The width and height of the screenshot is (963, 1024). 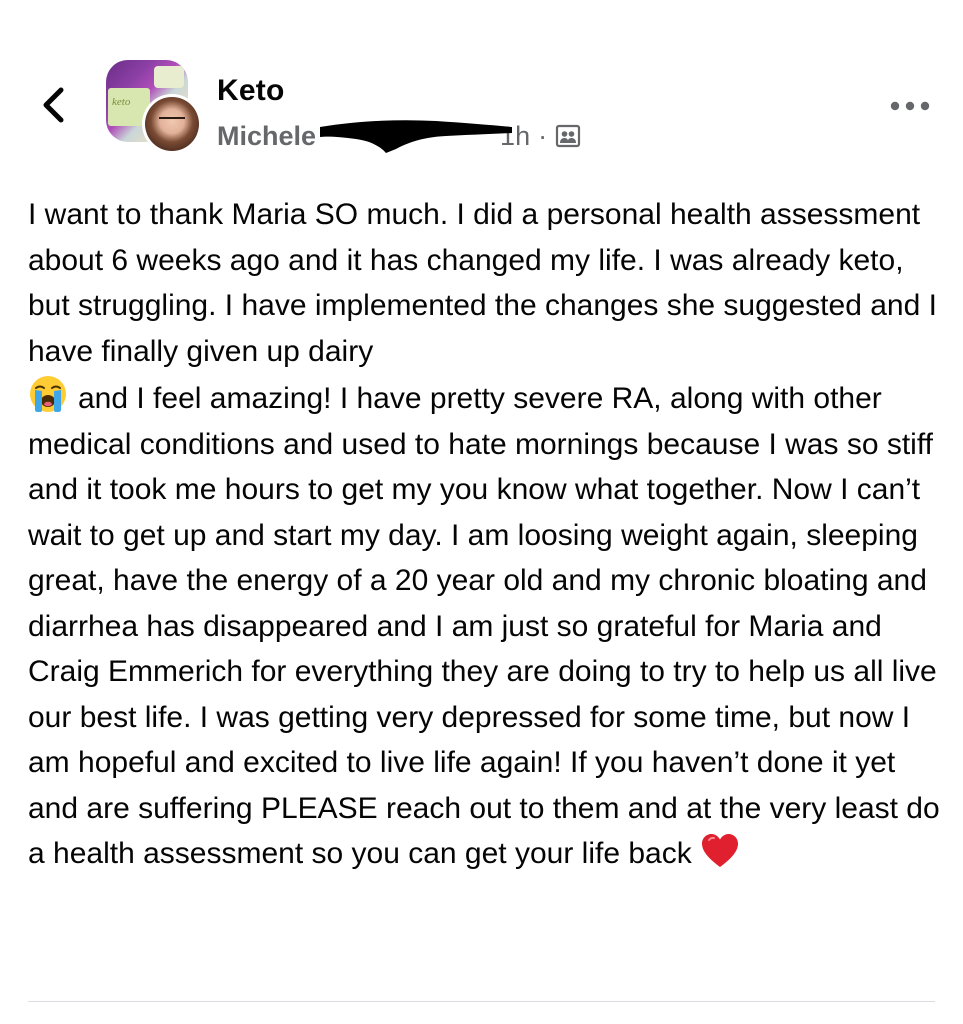 What do you see at coordinates (250, 91) in the screenshot?
I see `group-name: Keto` at bounding box center [250, 91].